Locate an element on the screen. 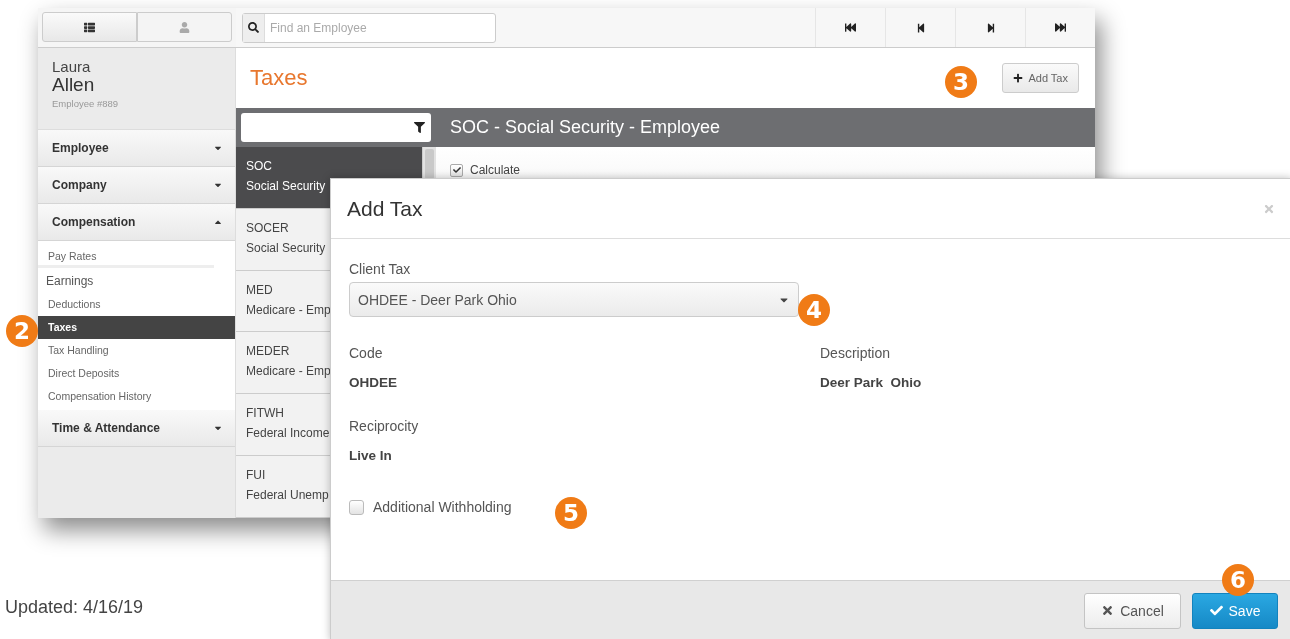 The height and width of the screenshot is (639, 1290). field-label: Code is located at coordinates (366, 353).